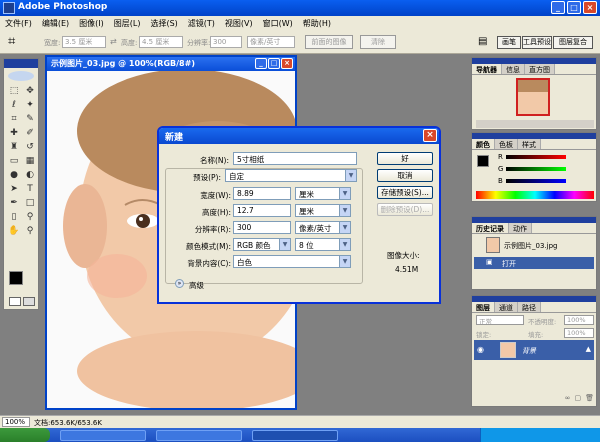  I want to click on eraser-icon: ▭, so click(14, 161).